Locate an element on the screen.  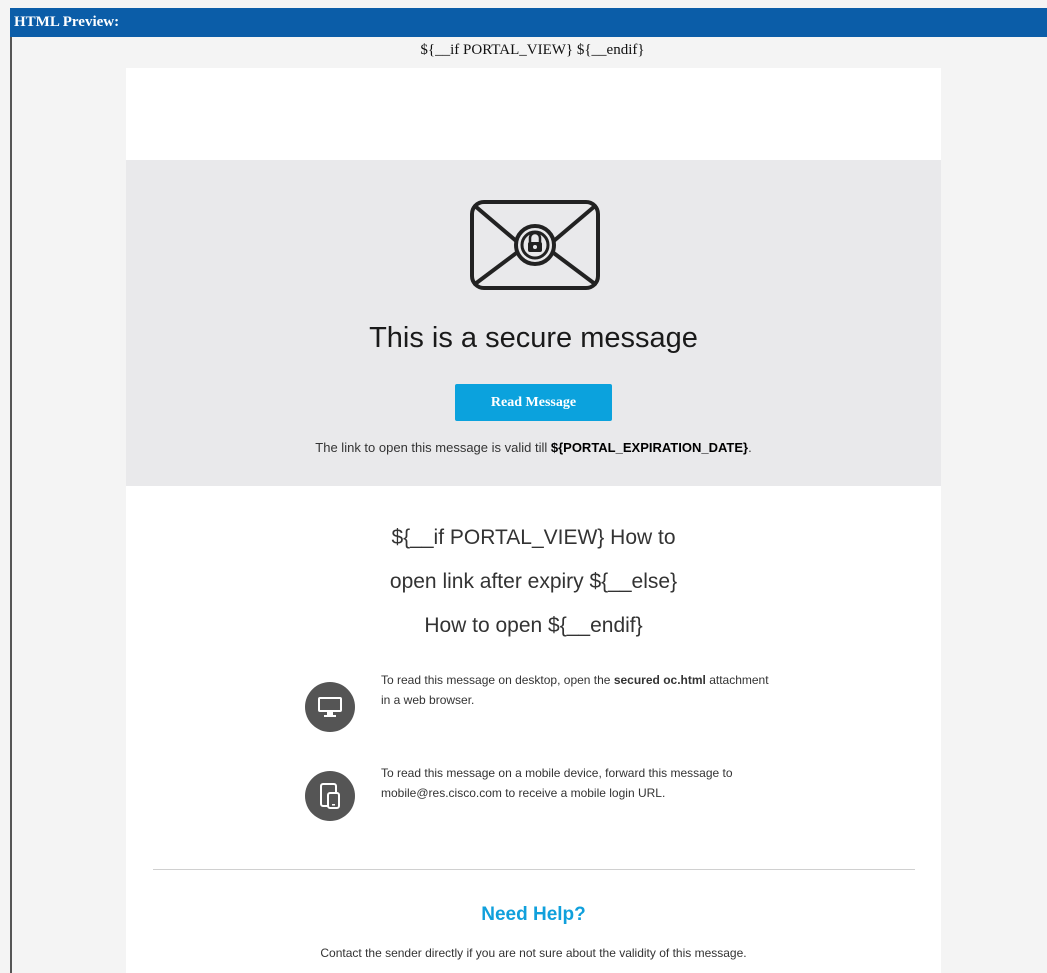
how-to-line: open link after expiry ${__else} is located at coordinates (533, 581).